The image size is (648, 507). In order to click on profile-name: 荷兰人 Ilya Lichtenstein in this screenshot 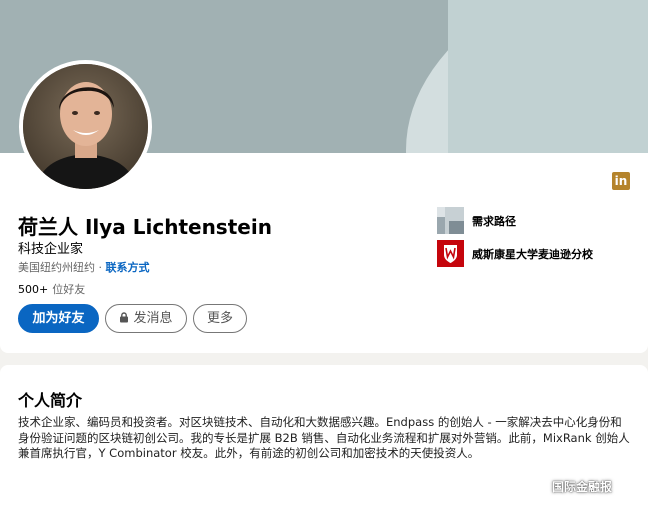, I will do `click(145, 227)`.